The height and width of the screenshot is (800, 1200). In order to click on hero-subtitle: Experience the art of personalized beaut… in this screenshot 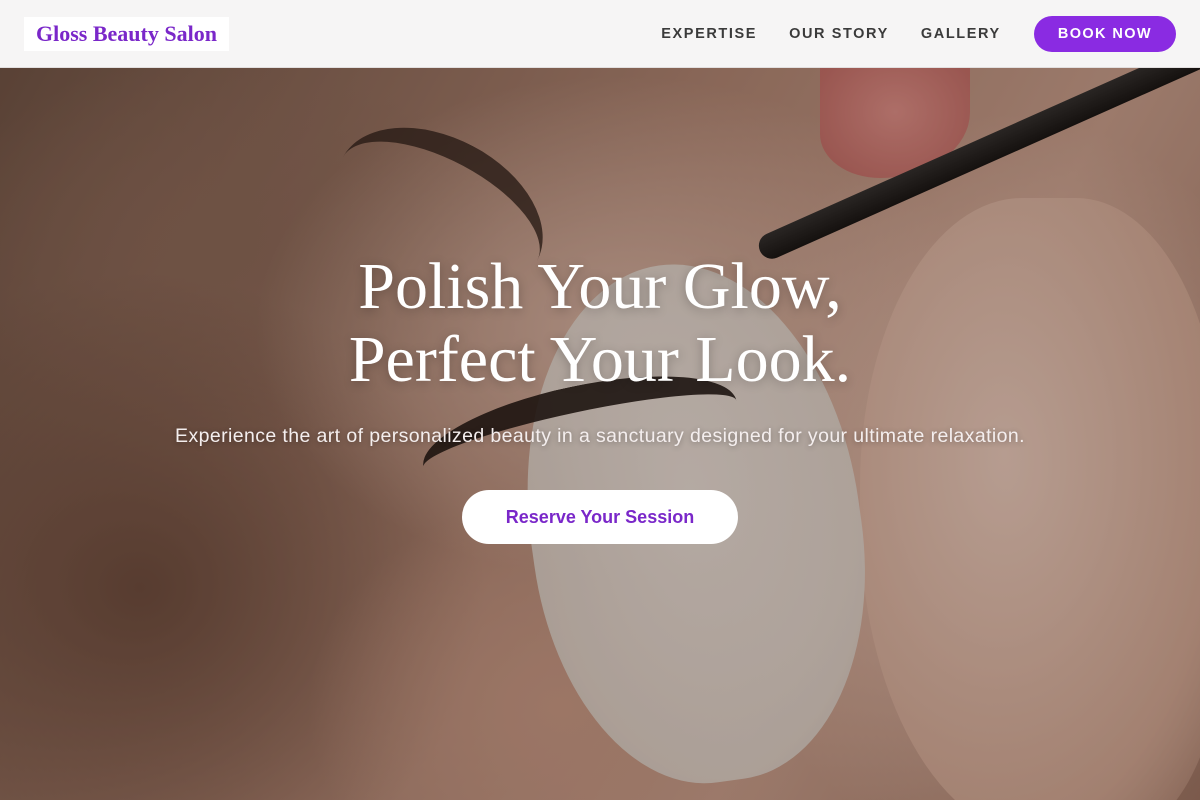, I will do `click(600, 436)`.